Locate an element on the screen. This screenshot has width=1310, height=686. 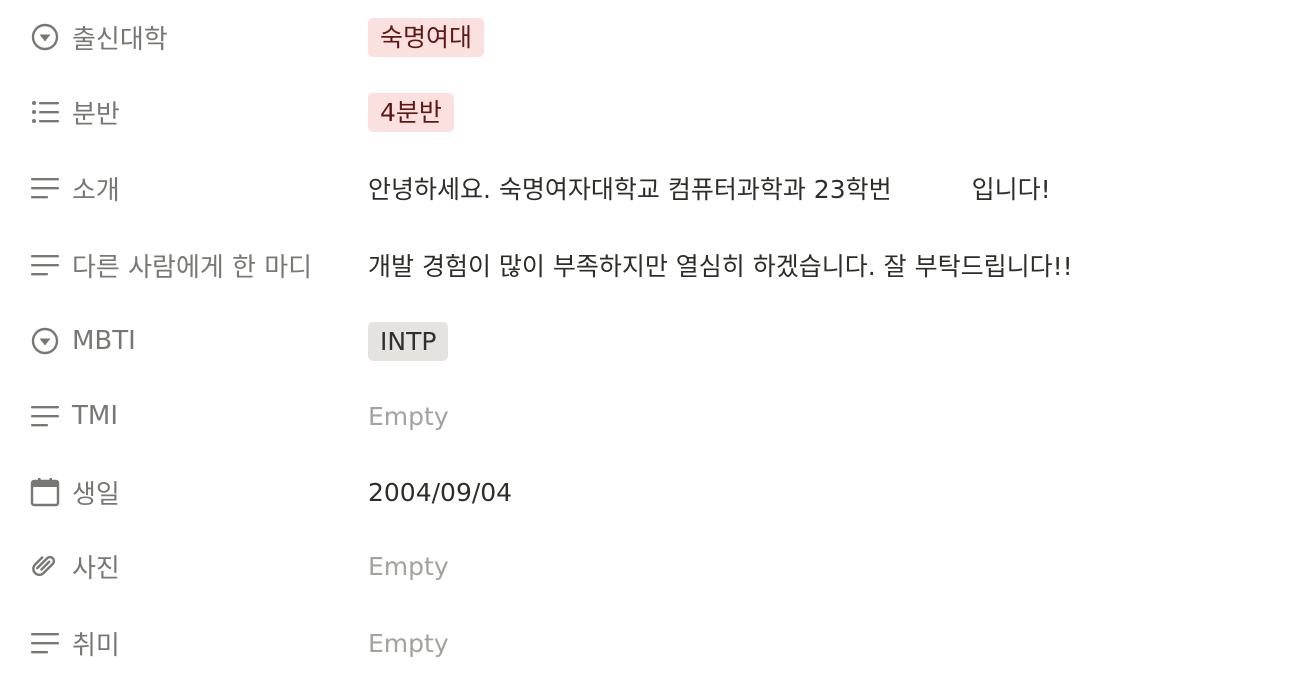
select-tag: INTP is located at coordinates (408, 341).